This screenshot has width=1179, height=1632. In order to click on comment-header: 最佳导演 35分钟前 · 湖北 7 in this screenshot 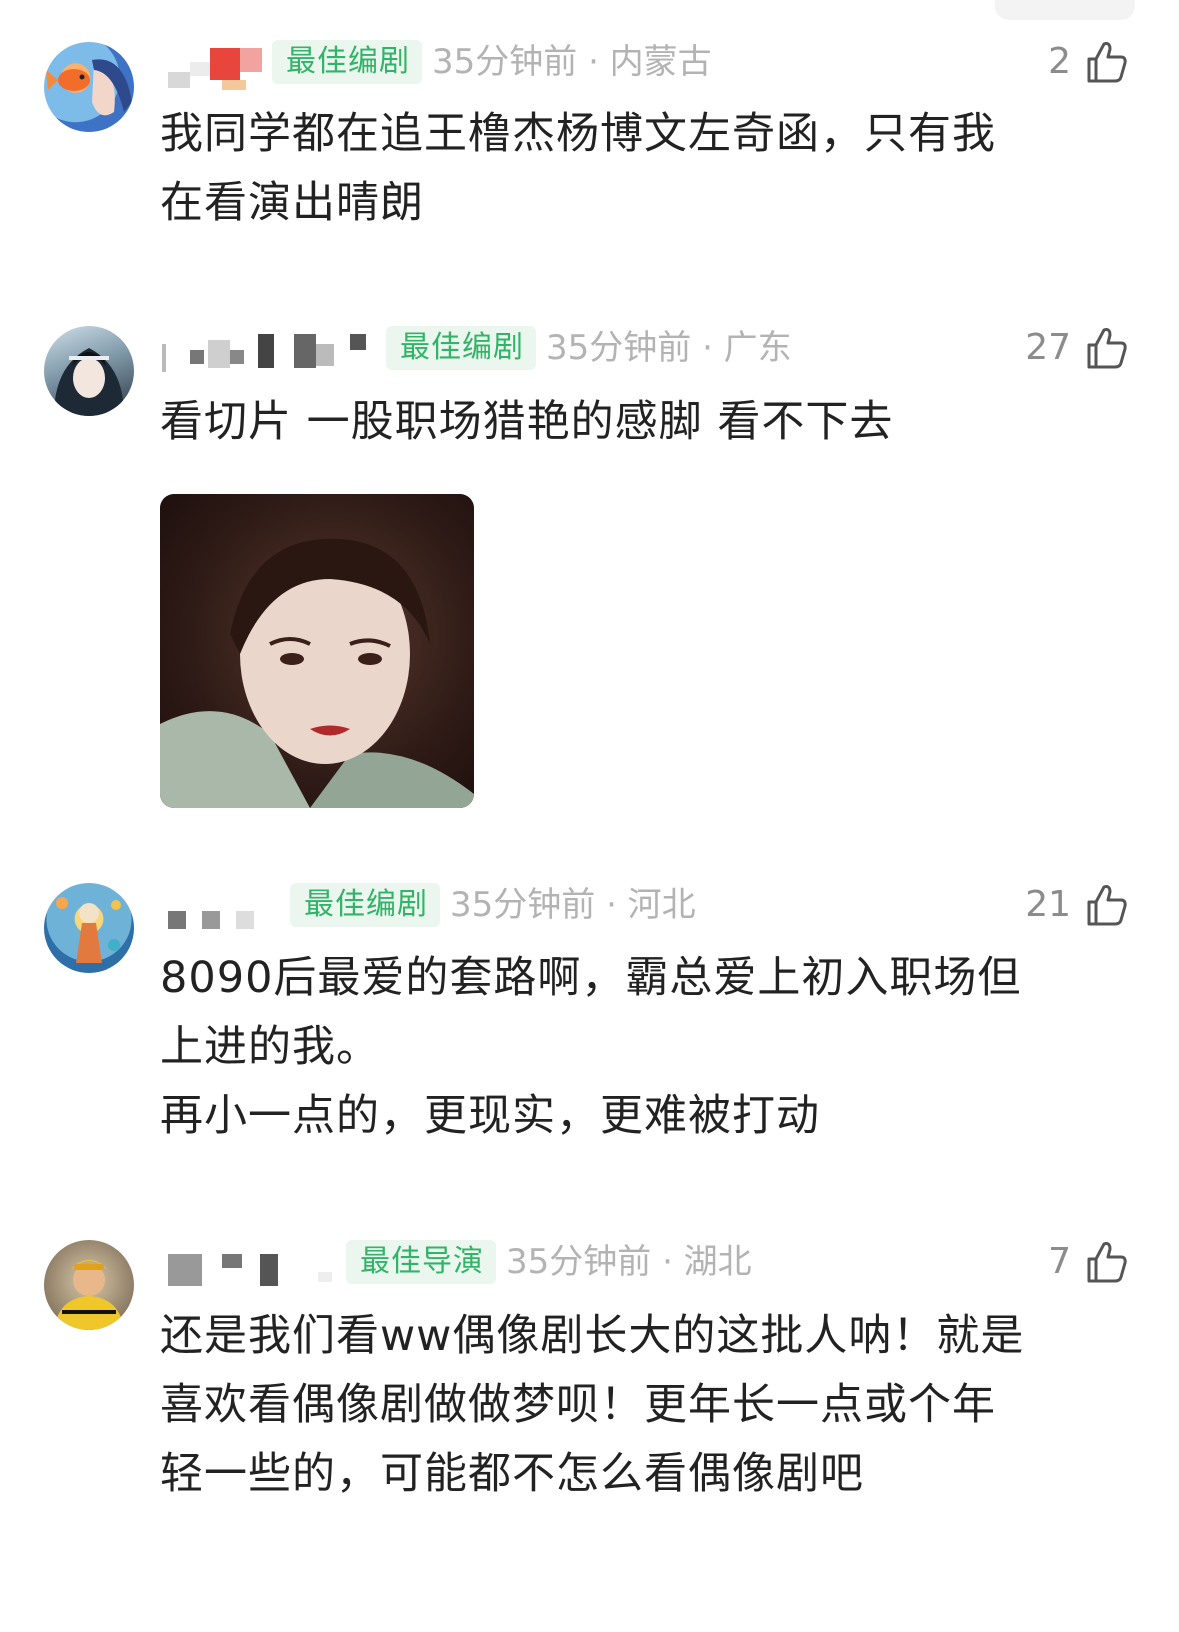, I will do `click(649, 1265)`.